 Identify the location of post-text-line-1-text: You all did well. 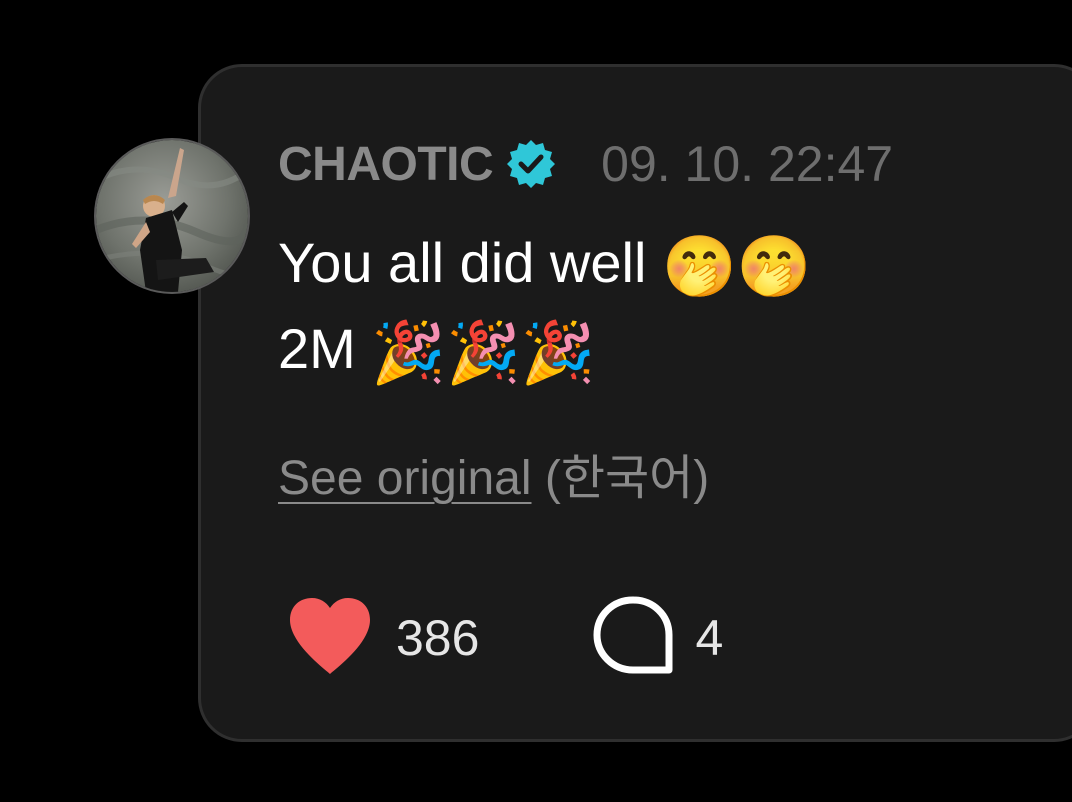
(462, 262).